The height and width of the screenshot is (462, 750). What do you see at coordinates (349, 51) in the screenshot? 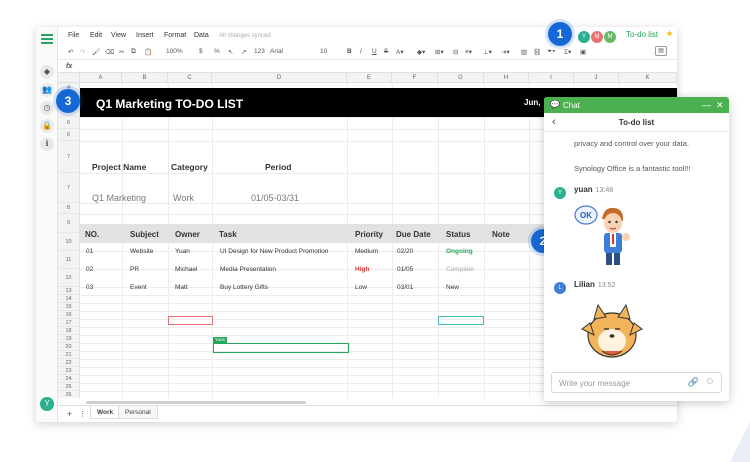
I see `bold-button: B` at bounding box center [349, 51].